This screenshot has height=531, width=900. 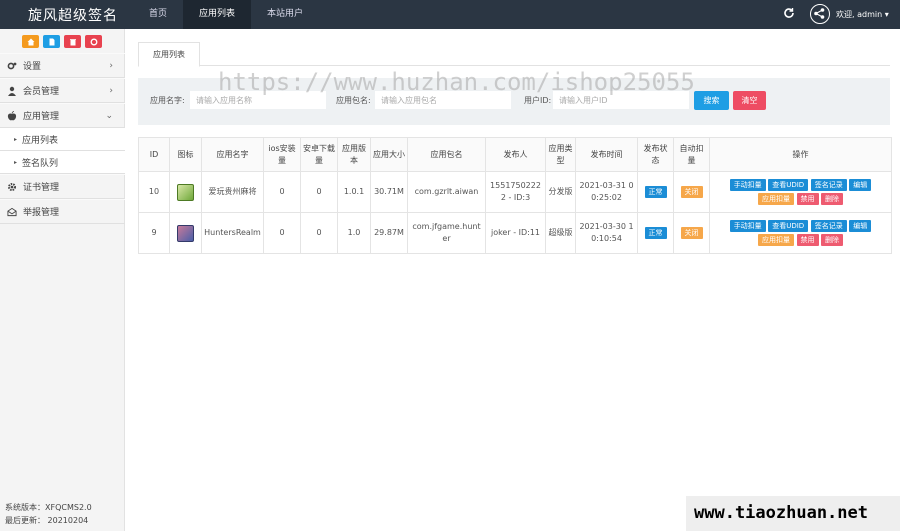 What do you see at coordinates (41, 117) in the screenshot?
I see `sidebar-item-label: 应用管理` at bounding box center [41, 117].